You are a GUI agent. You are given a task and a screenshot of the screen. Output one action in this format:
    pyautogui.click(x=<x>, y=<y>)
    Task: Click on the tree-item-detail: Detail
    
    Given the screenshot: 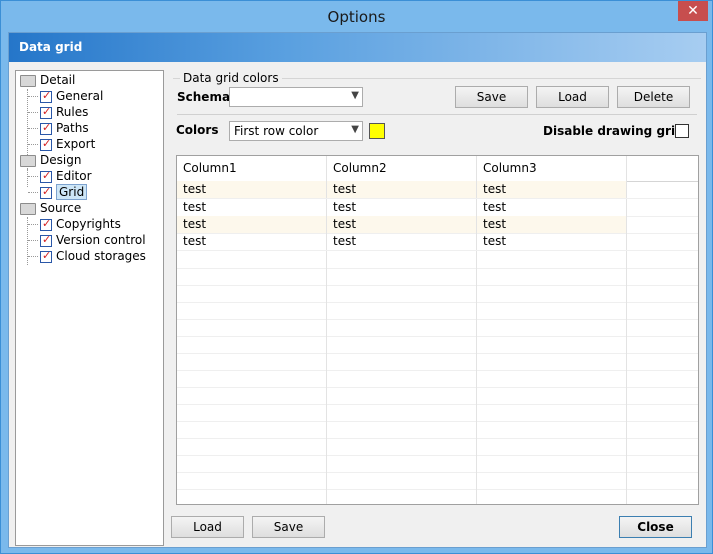 What is the action you would take?
    pyautogui.click(x=47, y=80)
    